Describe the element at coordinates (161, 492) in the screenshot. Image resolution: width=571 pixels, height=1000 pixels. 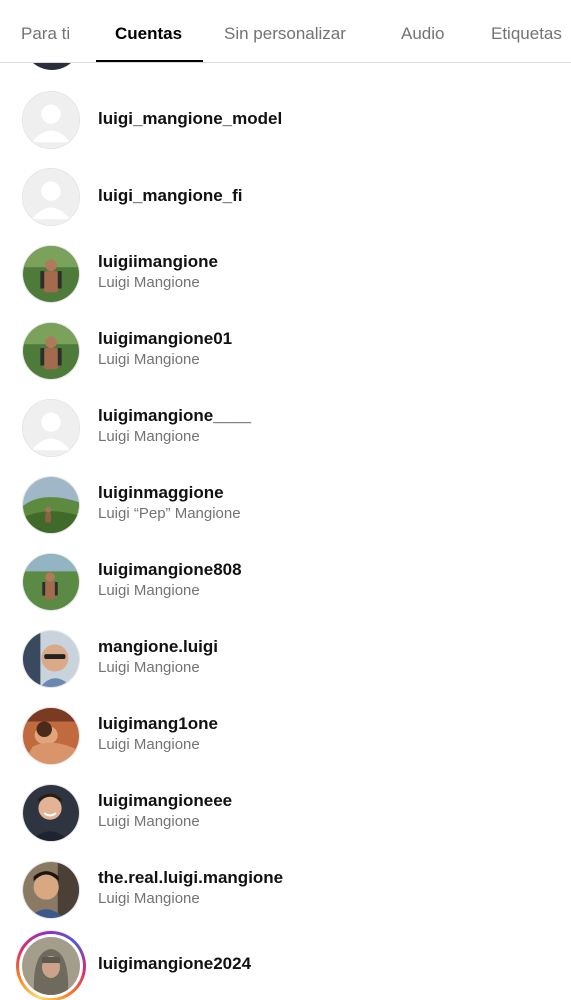
I see `account-username: luiginmaggione` at that location.